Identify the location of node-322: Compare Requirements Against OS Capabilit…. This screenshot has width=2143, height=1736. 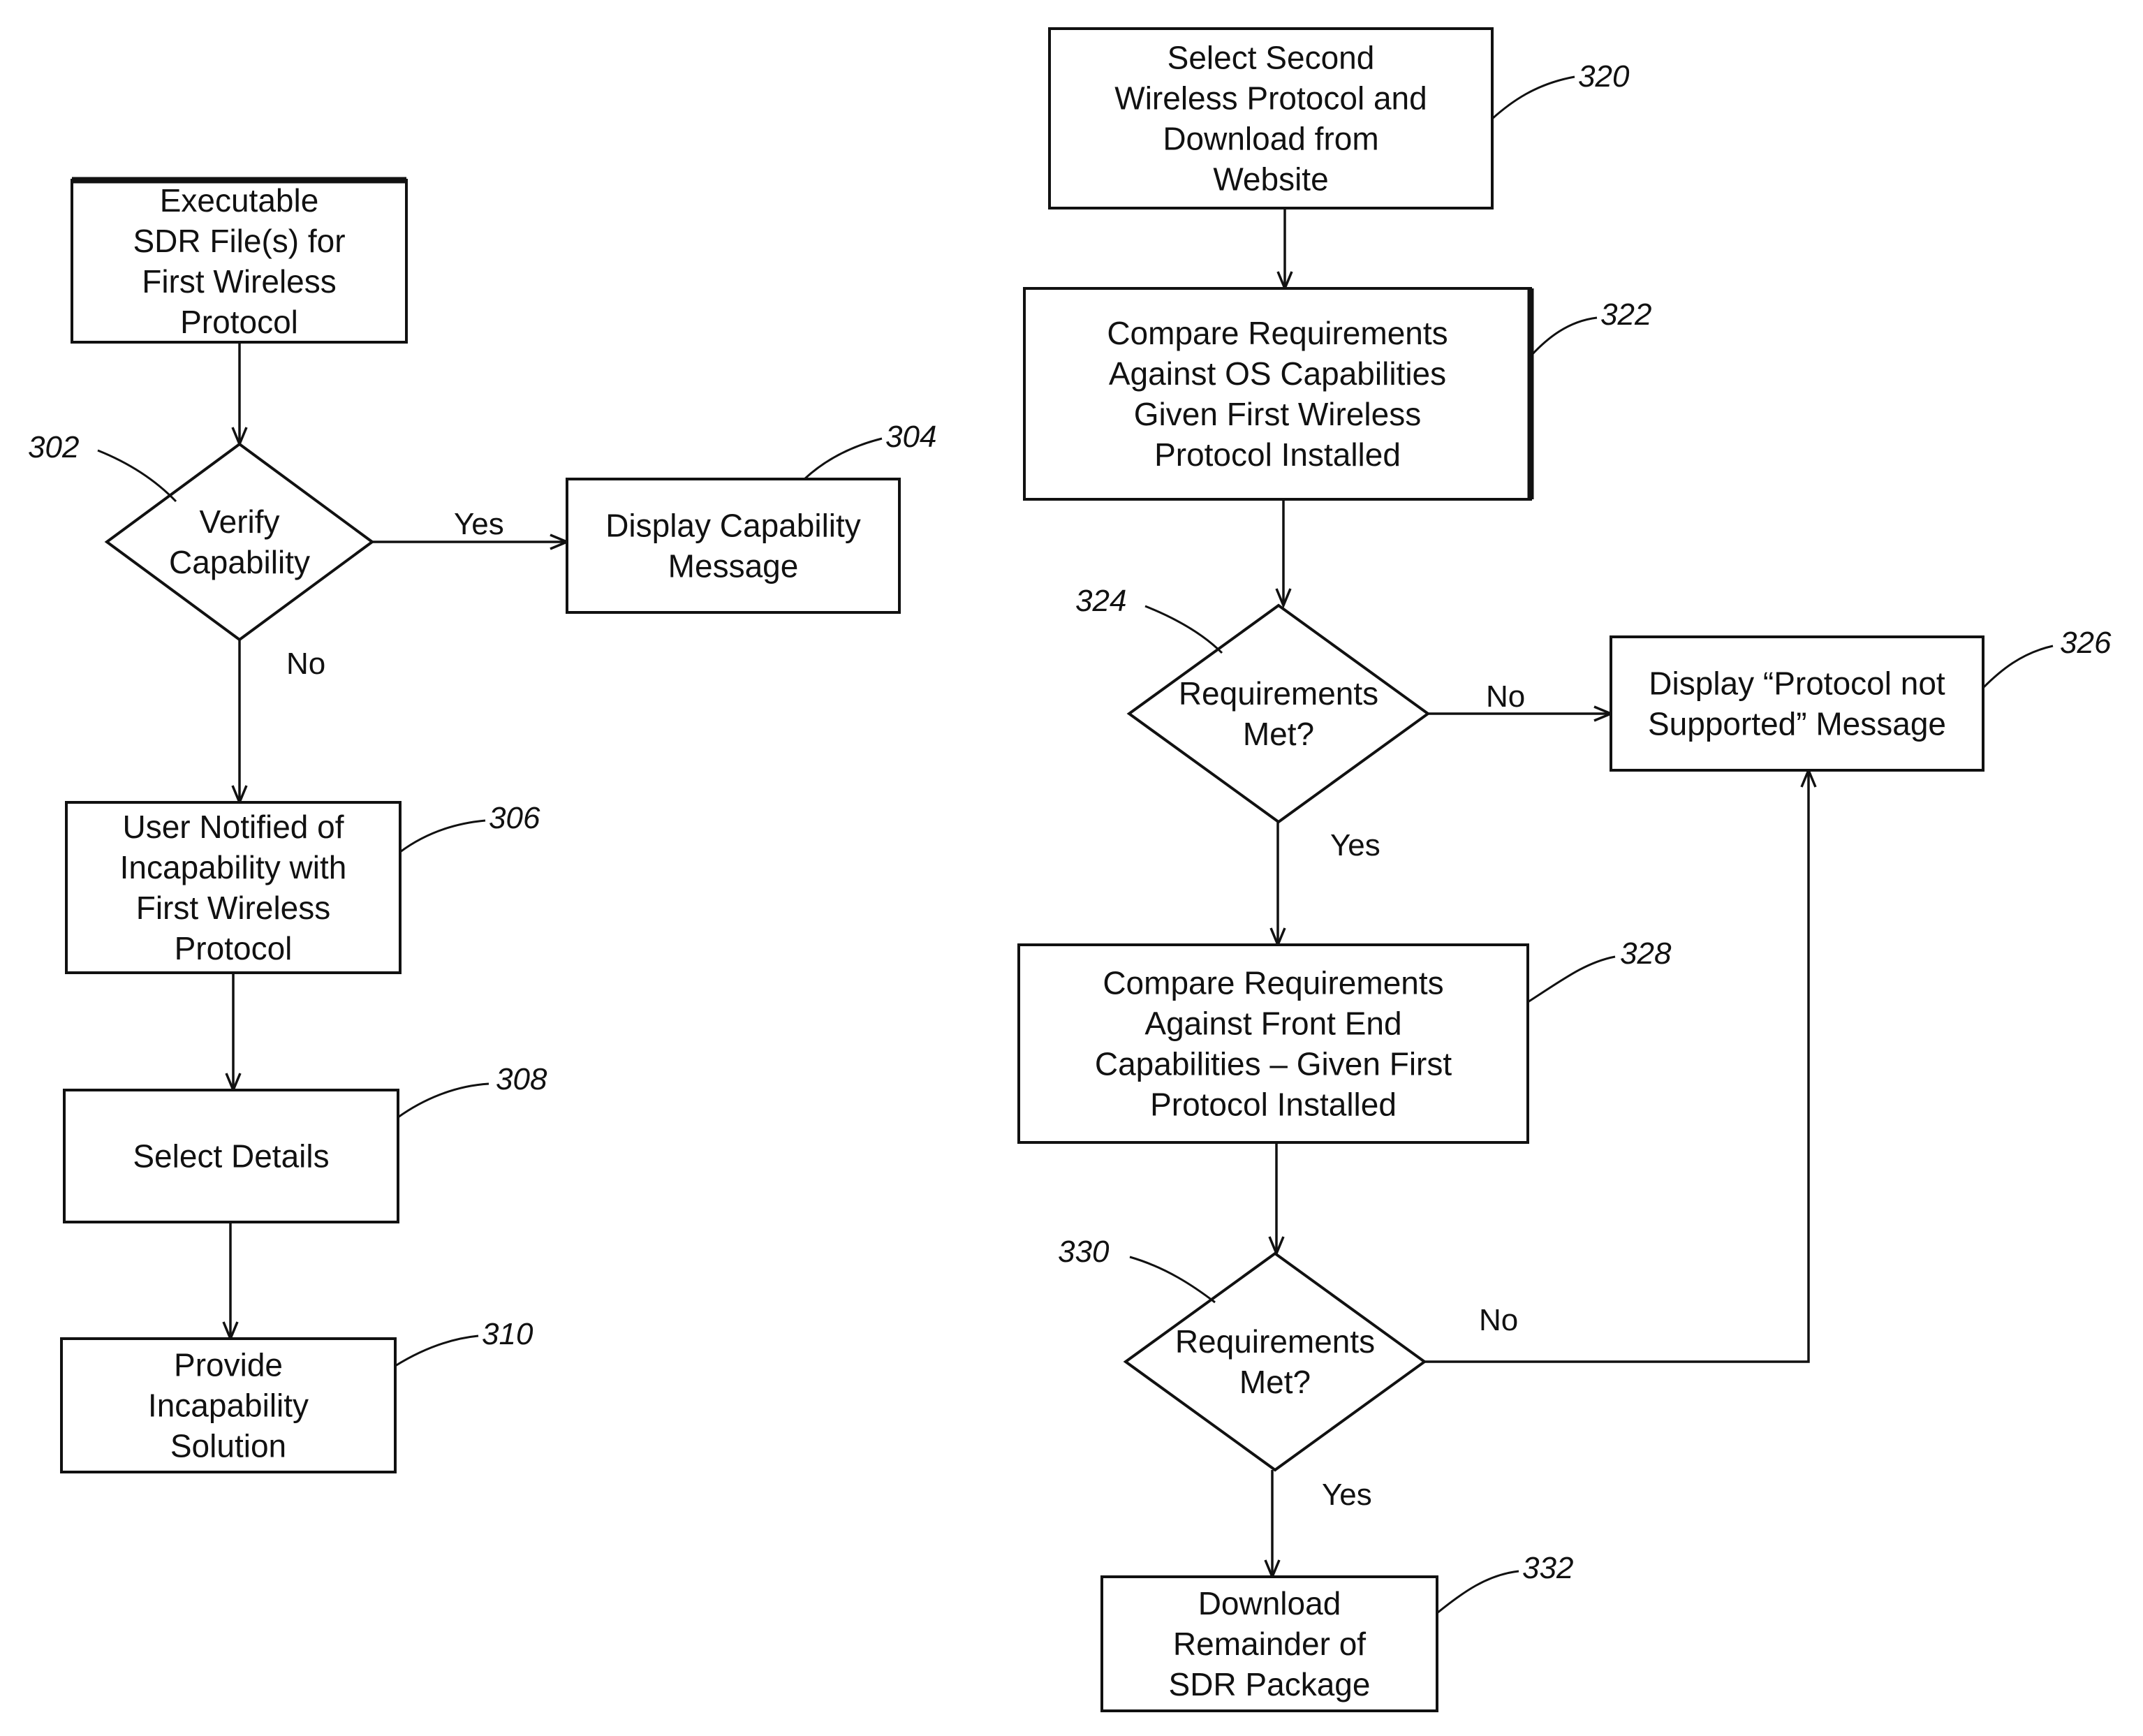
(1278, 394).